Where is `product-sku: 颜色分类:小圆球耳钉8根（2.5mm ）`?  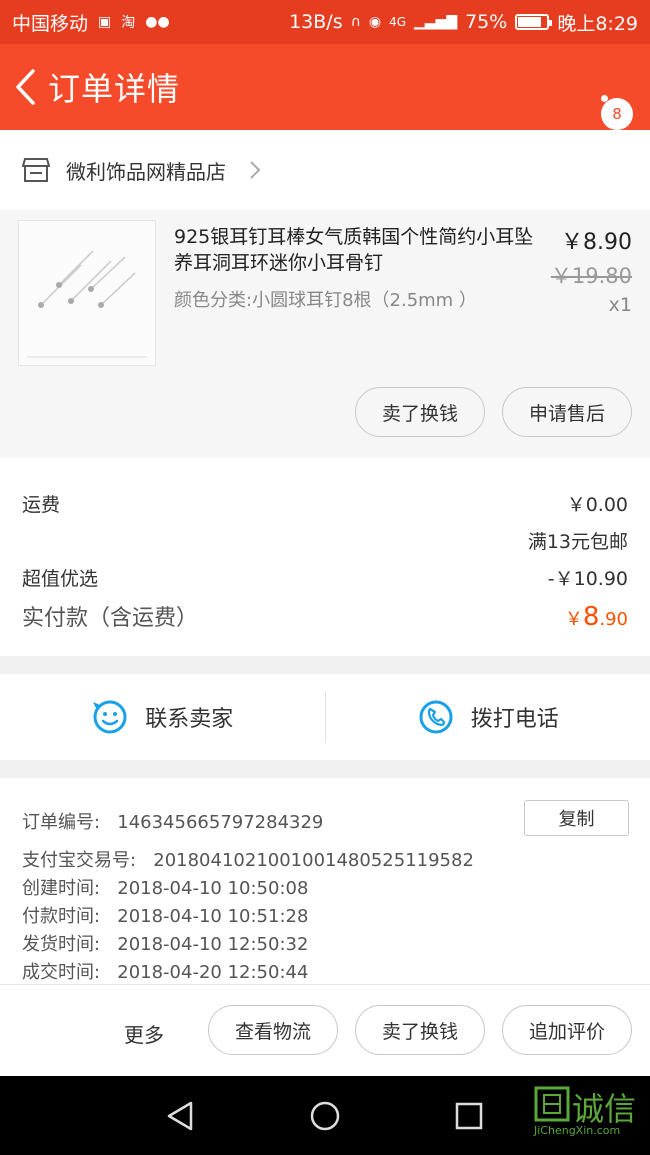 product-sku: 颜色分类:小圆球耳钉8根（2.5mm ） is located at coordinates (325, 300).